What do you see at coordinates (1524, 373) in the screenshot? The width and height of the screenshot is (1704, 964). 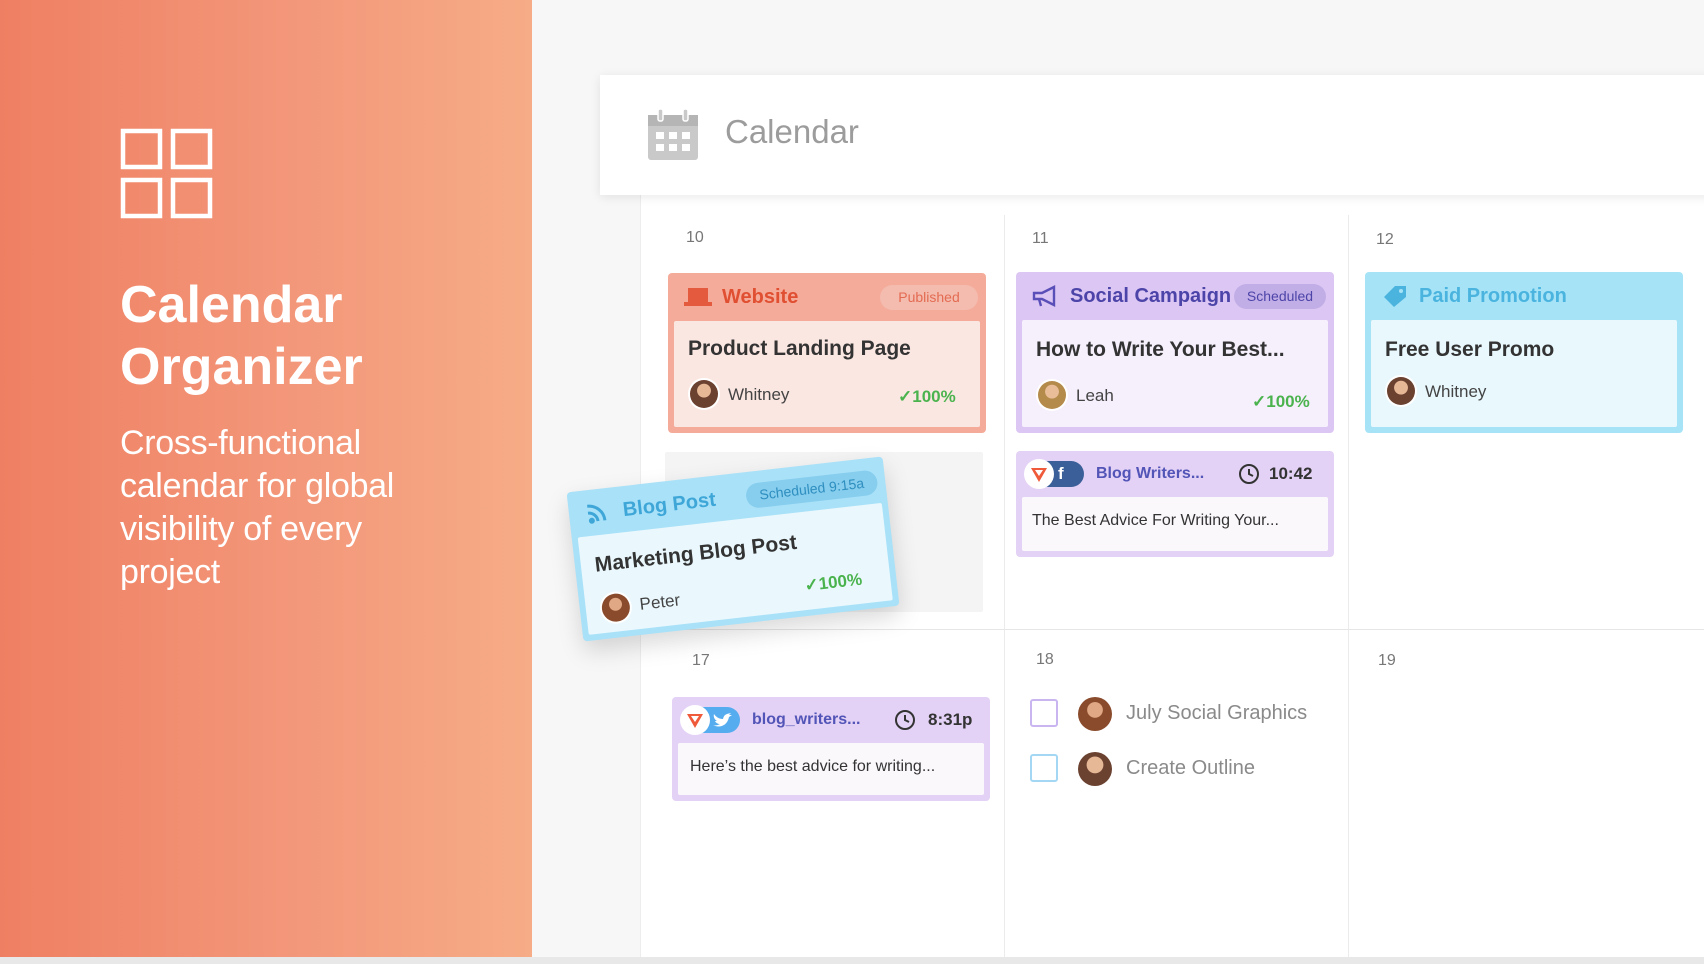 I see `card-body: Free User Promo Whitney` at bounding box center [1524, 373].